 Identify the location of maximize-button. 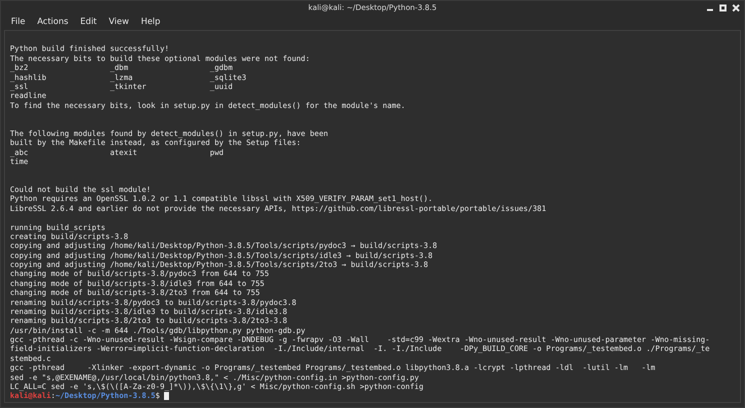
(722, 7).